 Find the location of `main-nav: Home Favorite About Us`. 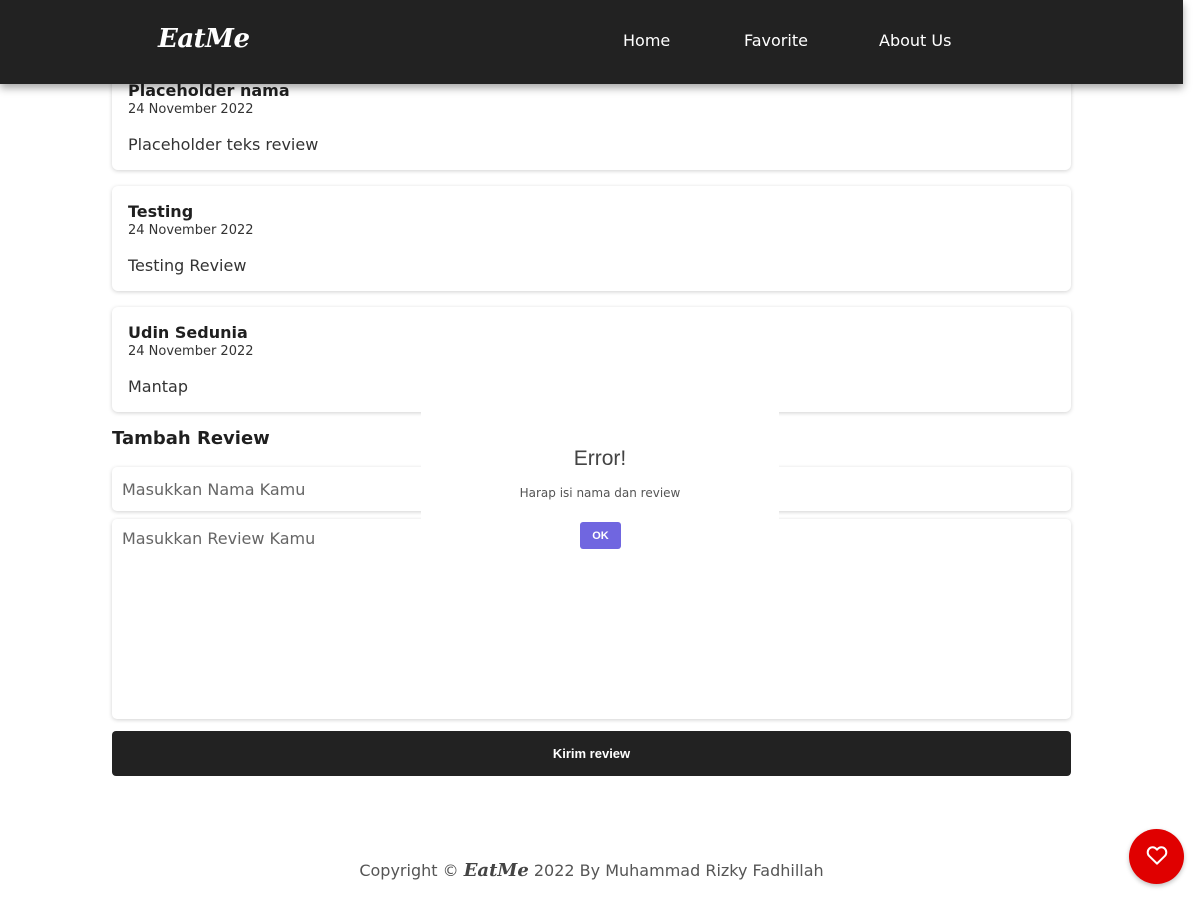

main-nav: Home Favorite About Us is located at coordinates (591, 43).